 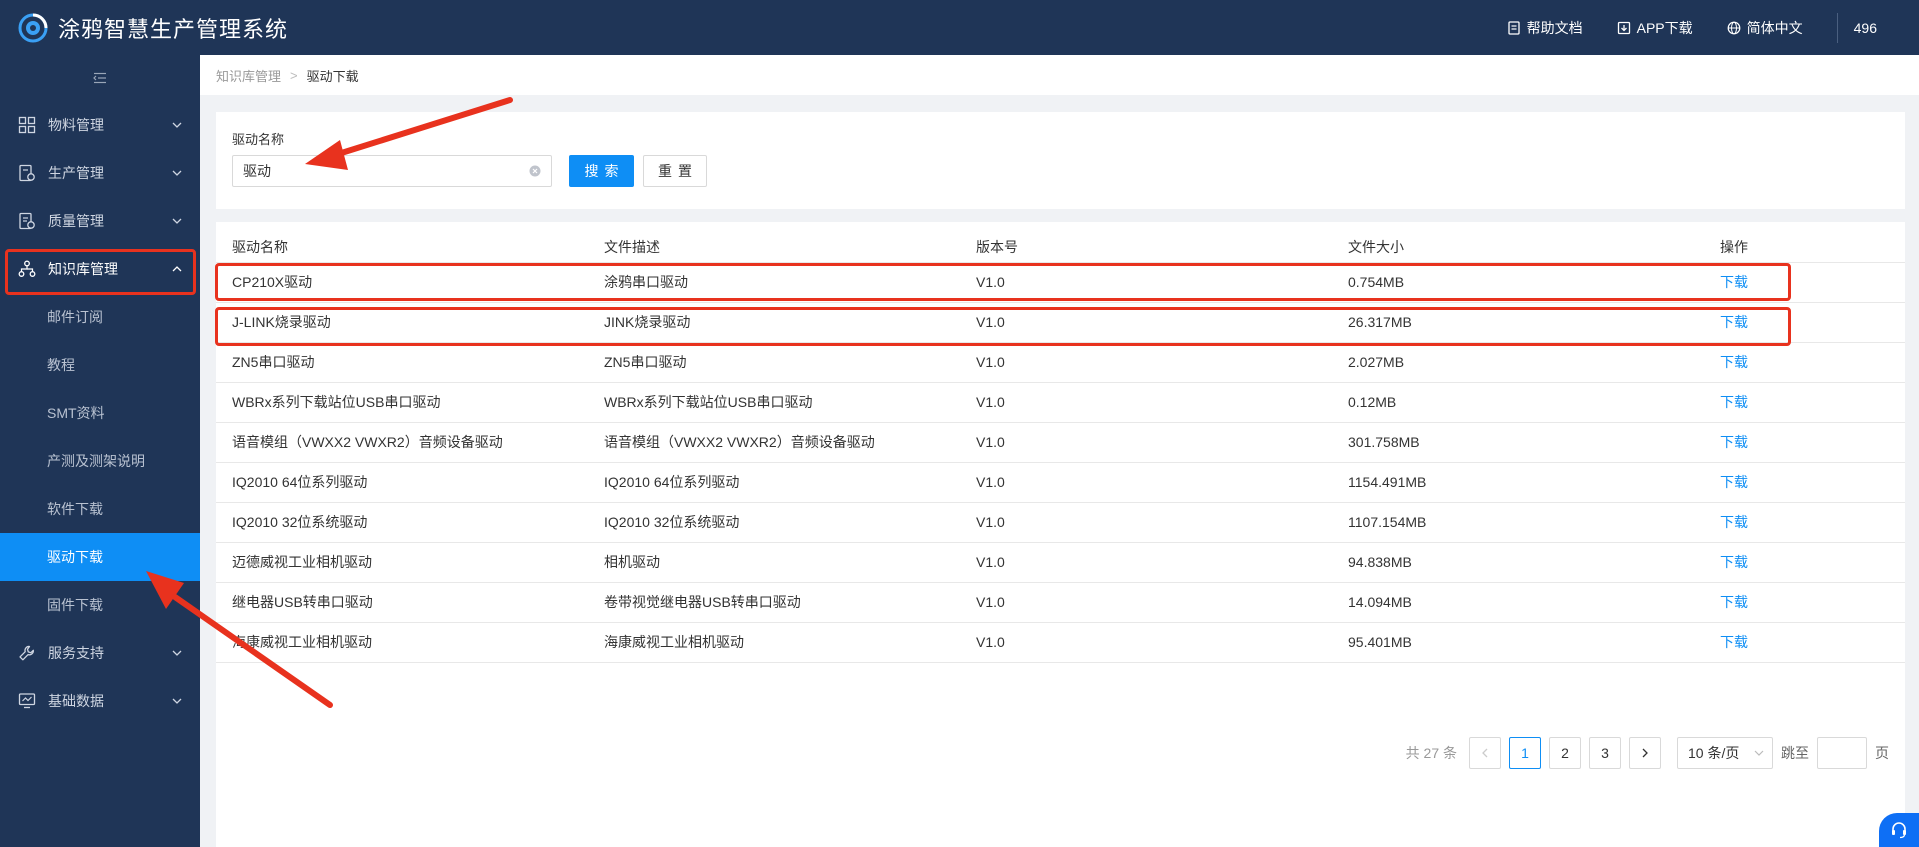 I want to click on cell-desc: IQ2010 32位系统驱动, so click(x=774, y=522).